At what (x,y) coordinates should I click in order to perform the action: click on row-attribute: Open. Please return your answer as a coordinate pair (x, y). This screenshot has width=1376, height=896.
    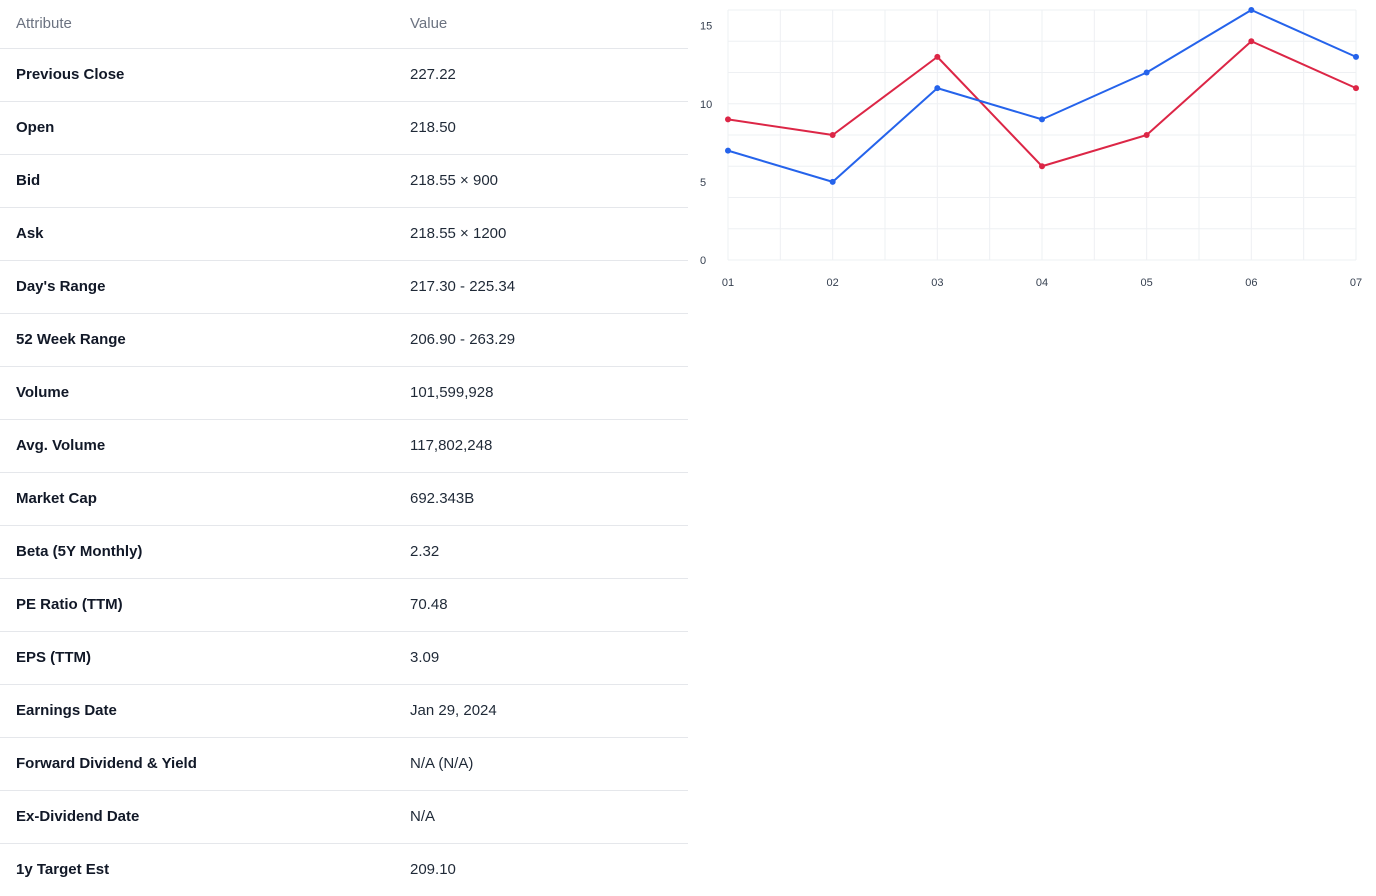
    Looking at the image, I should click on (35, 127).